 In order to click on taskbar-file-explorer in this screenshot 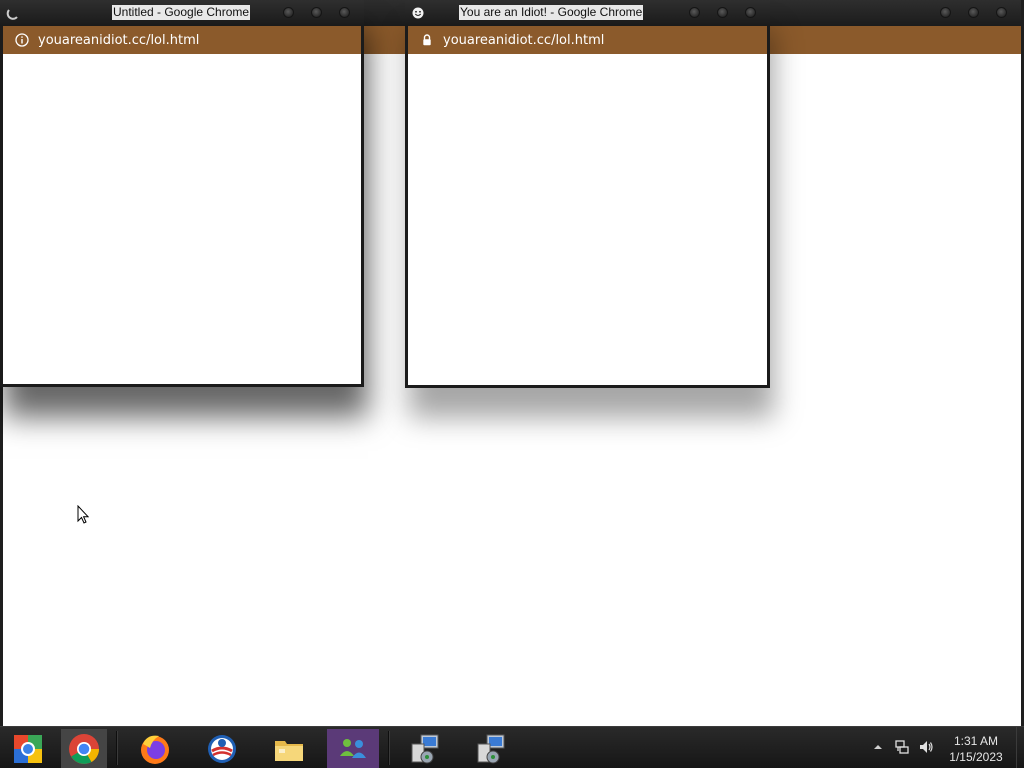, I will do `click(289, 748)`.